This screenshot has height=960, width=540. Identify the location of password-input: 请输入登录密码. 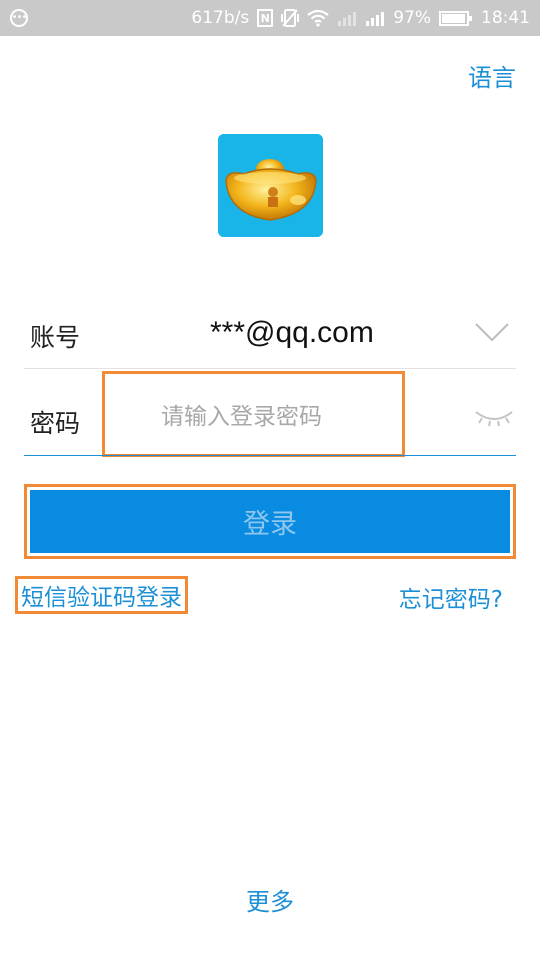
(253, 414).